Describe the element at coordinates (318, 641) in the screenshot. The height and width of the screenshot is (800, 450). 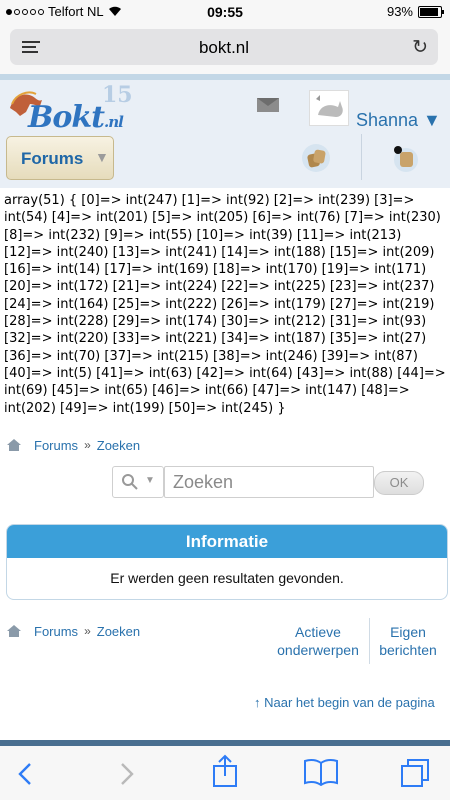
I see `active-topics-link: Actieve onderwerpen` at that location.